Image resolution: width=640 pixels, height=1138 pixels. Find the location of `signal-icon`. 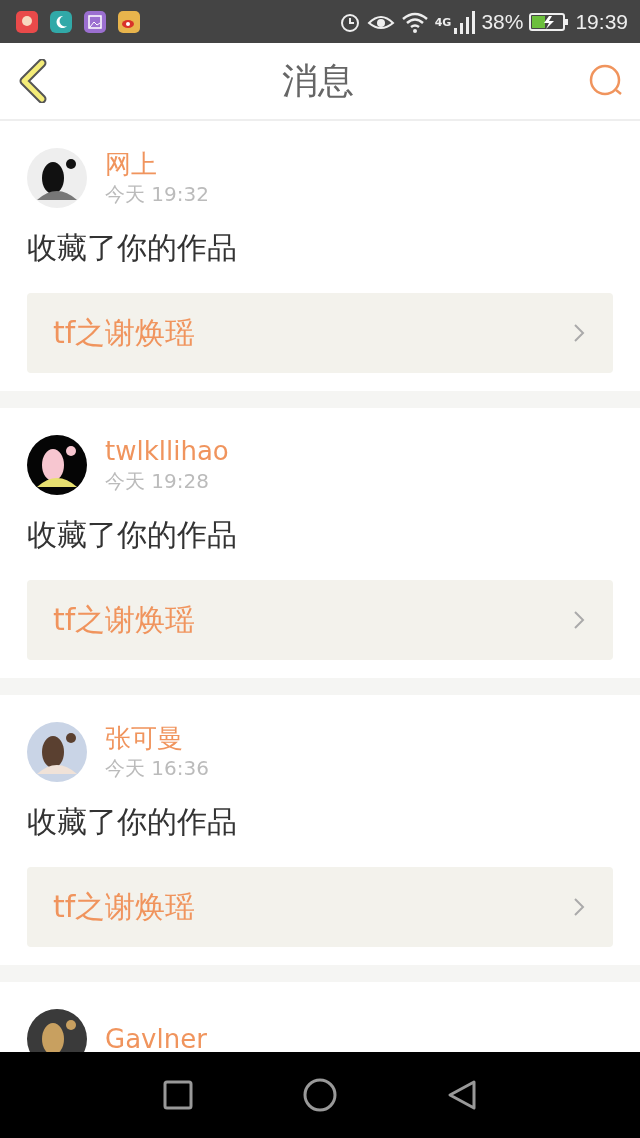

signal-icon is located at coordinates (464, 21).